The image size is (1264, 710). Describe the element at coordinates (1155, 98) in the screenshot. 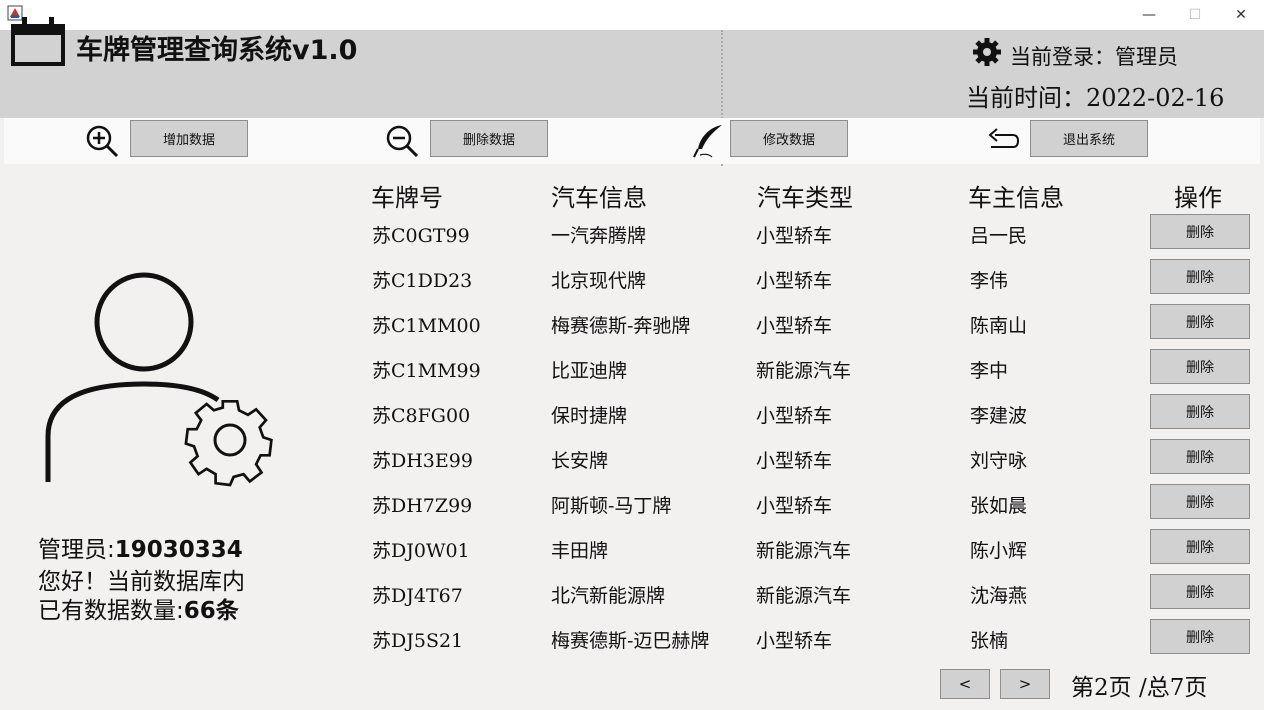

I see `current-date: 2022-02-16` at that location.